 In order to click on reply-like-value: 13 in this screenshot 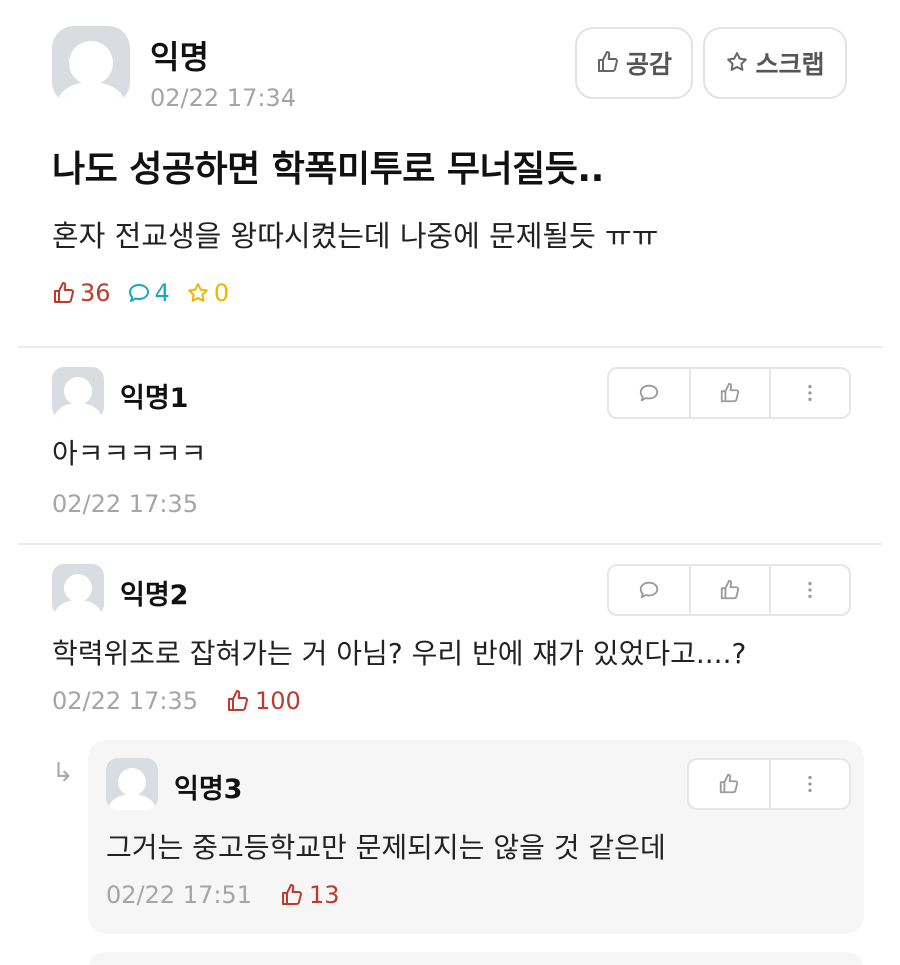, I will do `click(324, 895)`.